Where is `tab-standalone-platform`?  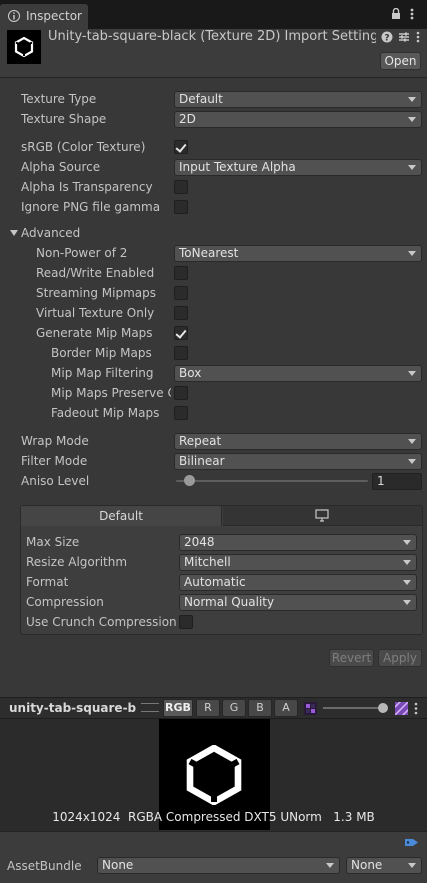 tab-standalone-platform is located at coordinates (322, 516).